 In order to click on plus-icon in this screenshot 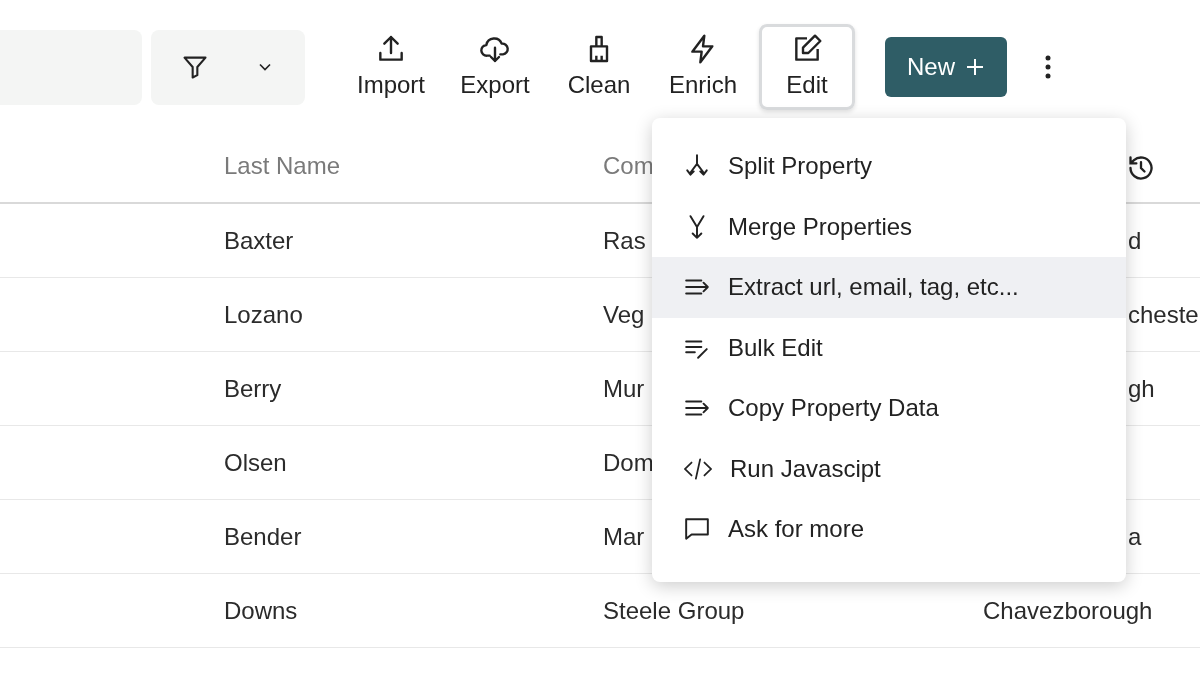, I will do `click(975, 67)`.